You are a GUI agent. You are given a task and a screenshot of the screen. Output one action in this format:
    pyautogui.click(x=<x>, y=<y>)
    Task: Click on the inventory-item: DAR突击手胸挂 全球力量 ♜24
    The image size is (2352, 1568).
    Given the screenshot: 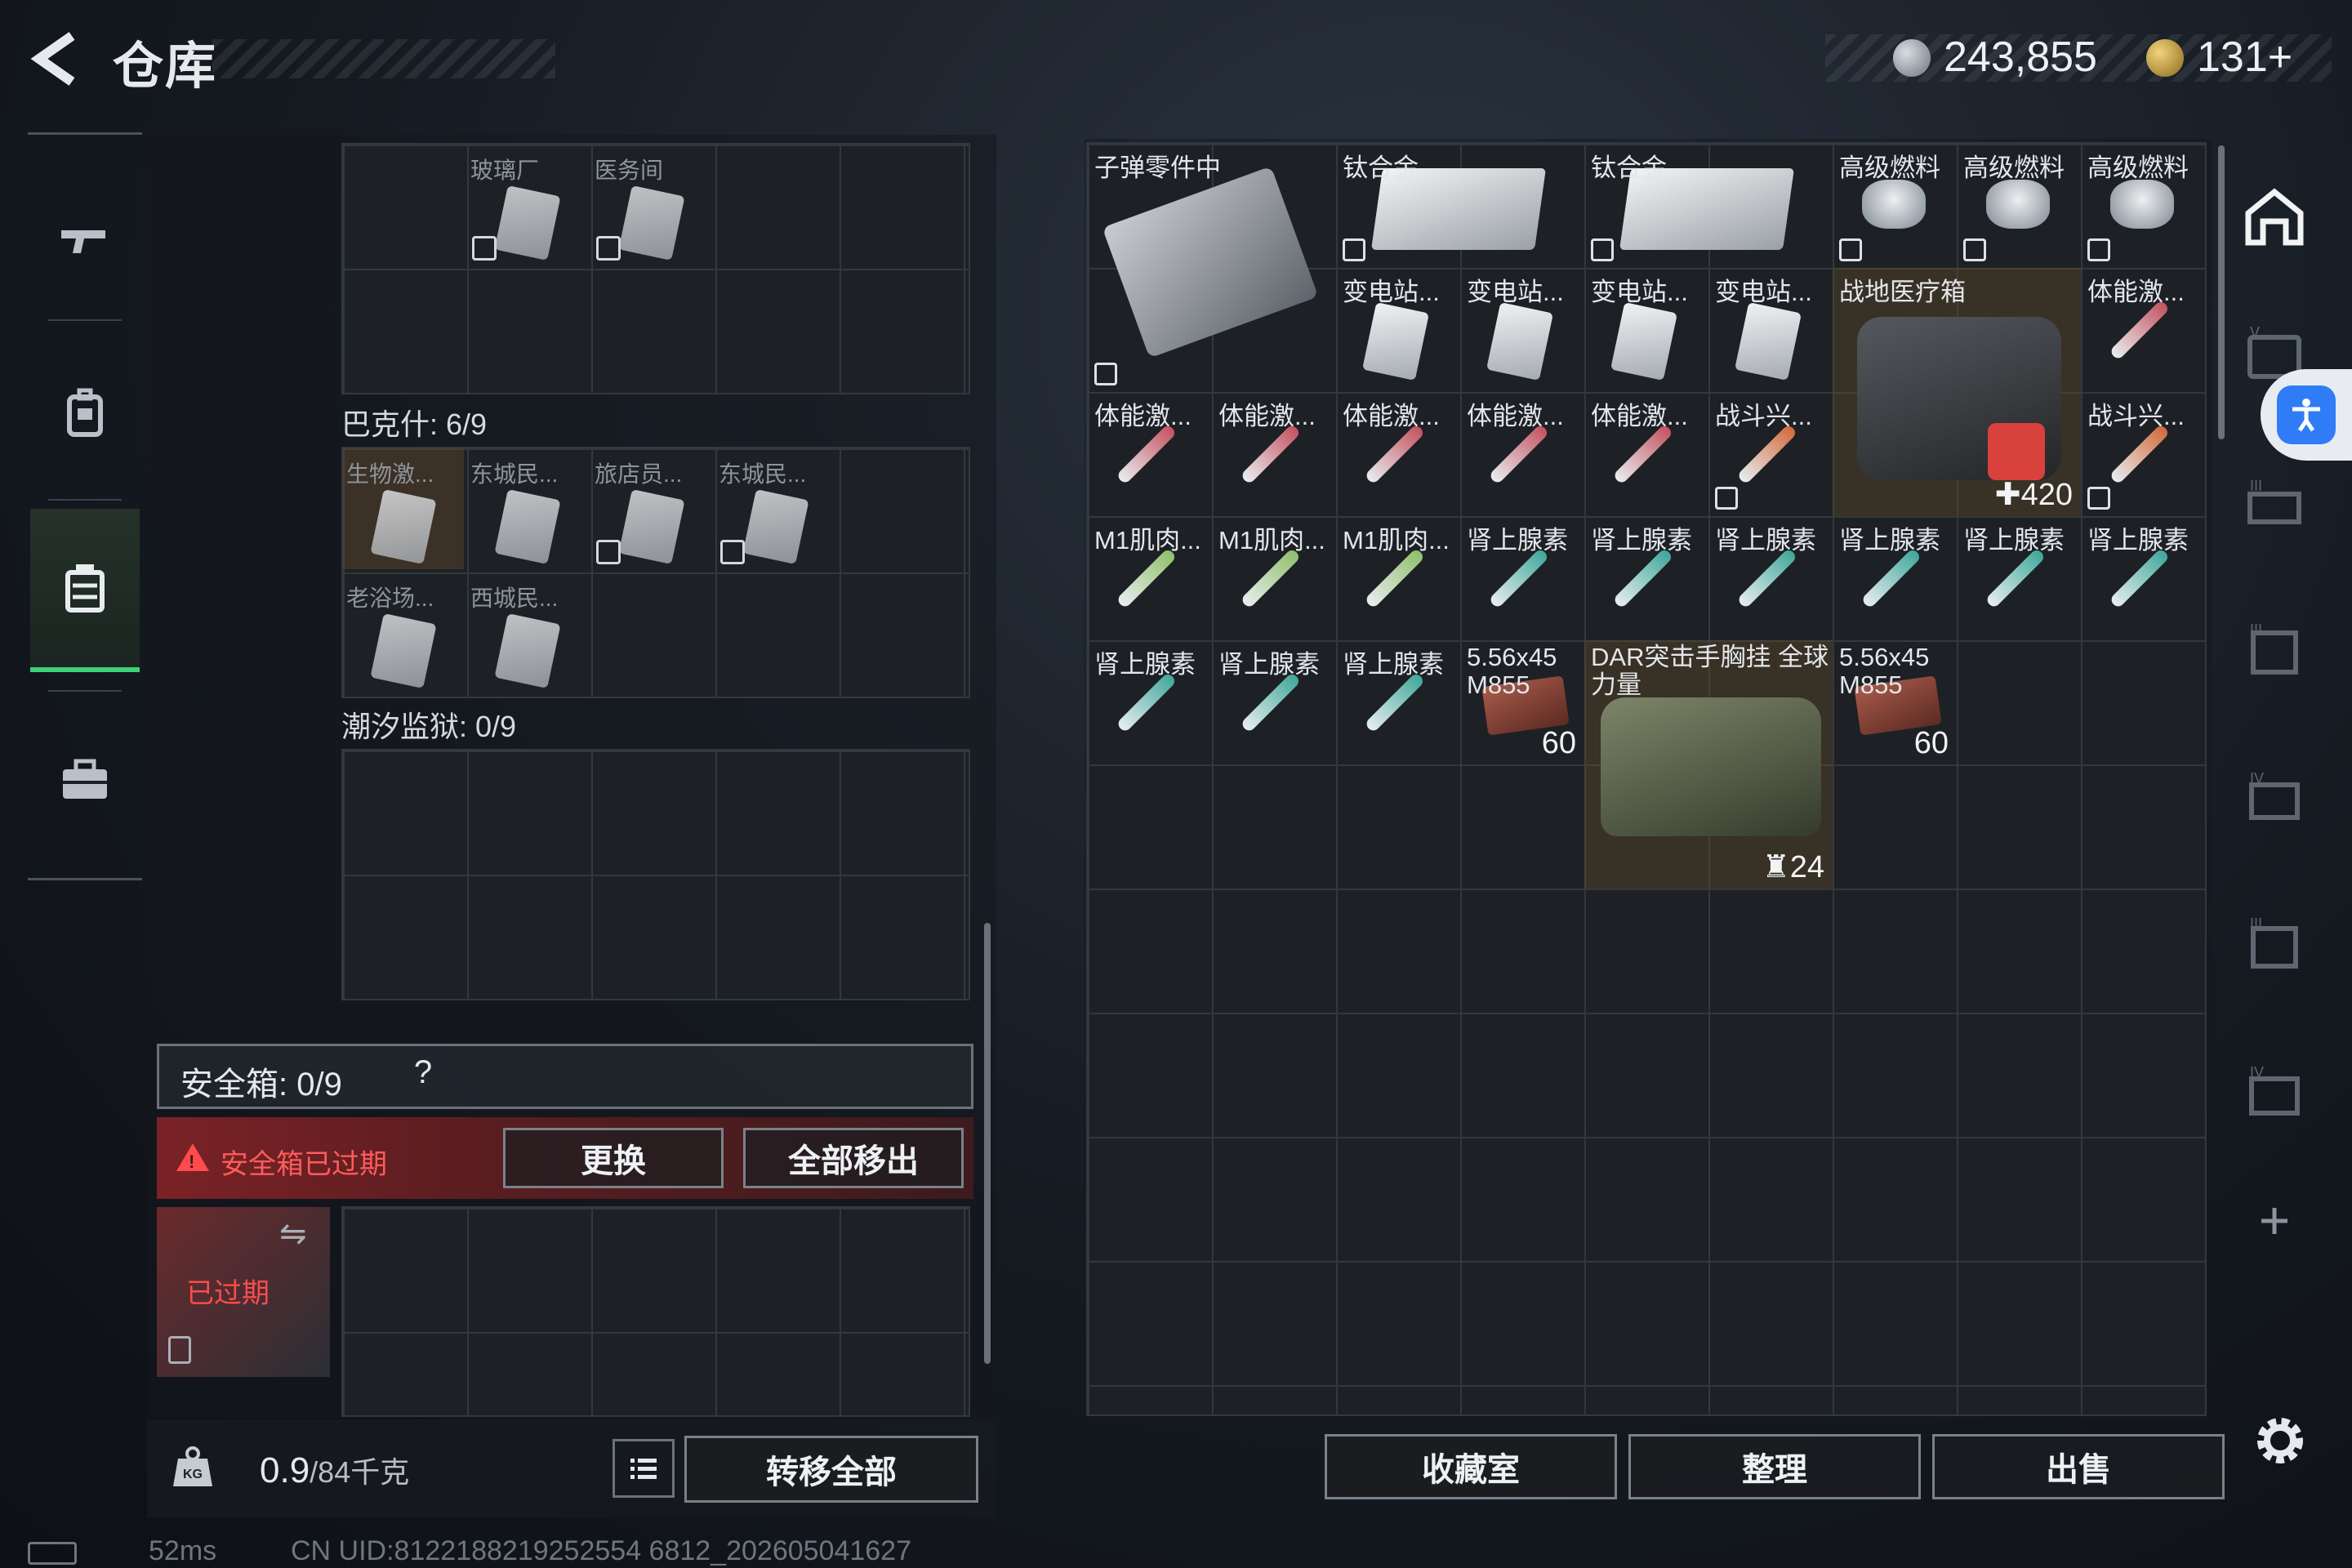 What is the action you would take?
    pyautogui.click(x=1708, y=764)
    